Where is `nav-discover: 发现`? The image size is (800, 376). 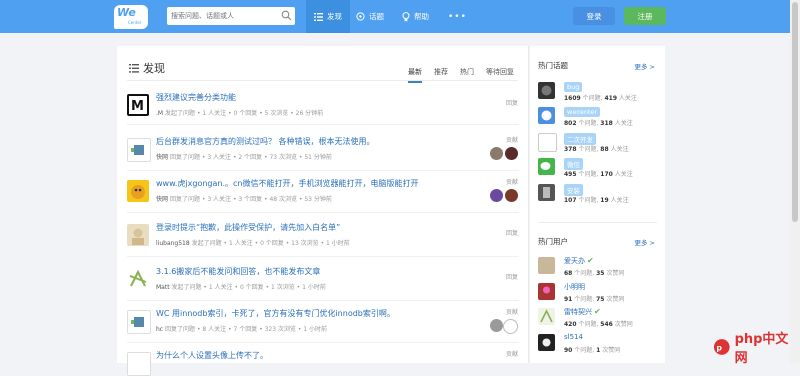 nav-discover: 发现 is located at coordinates (328, 16).